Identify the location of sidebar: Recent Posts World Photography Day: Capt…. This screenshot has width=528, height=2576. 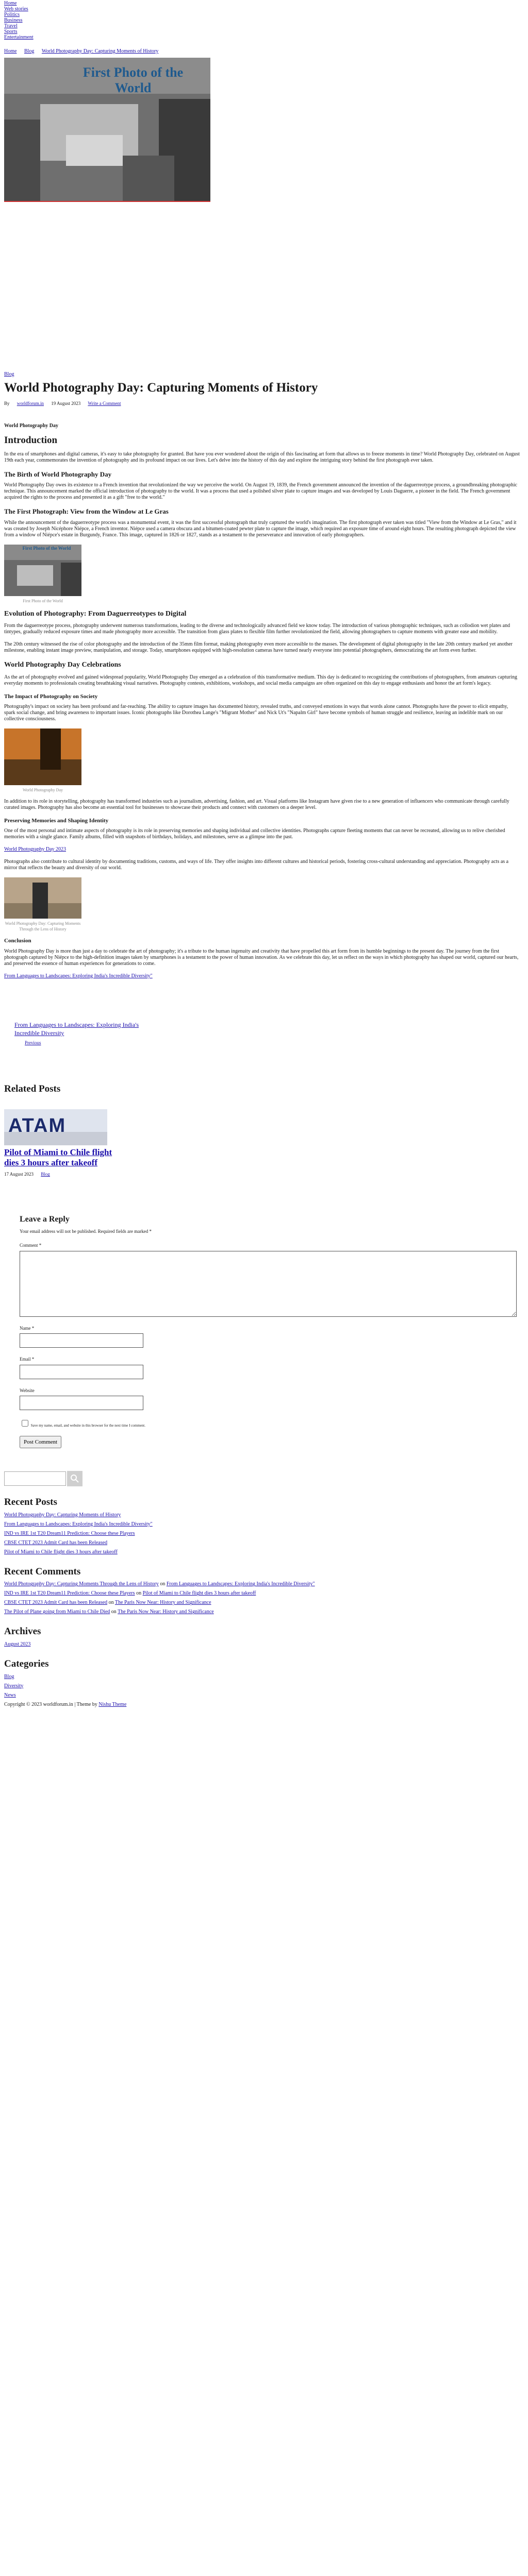
(264, 1585).